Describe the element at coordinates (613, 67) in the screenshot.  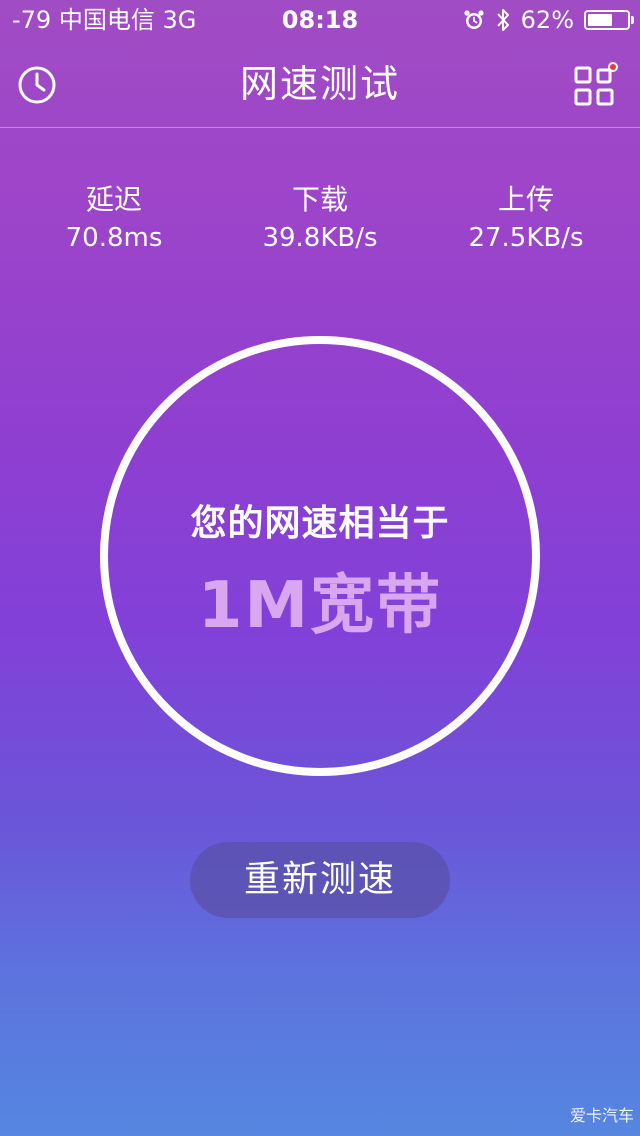
I see `notification-dot` at that location.